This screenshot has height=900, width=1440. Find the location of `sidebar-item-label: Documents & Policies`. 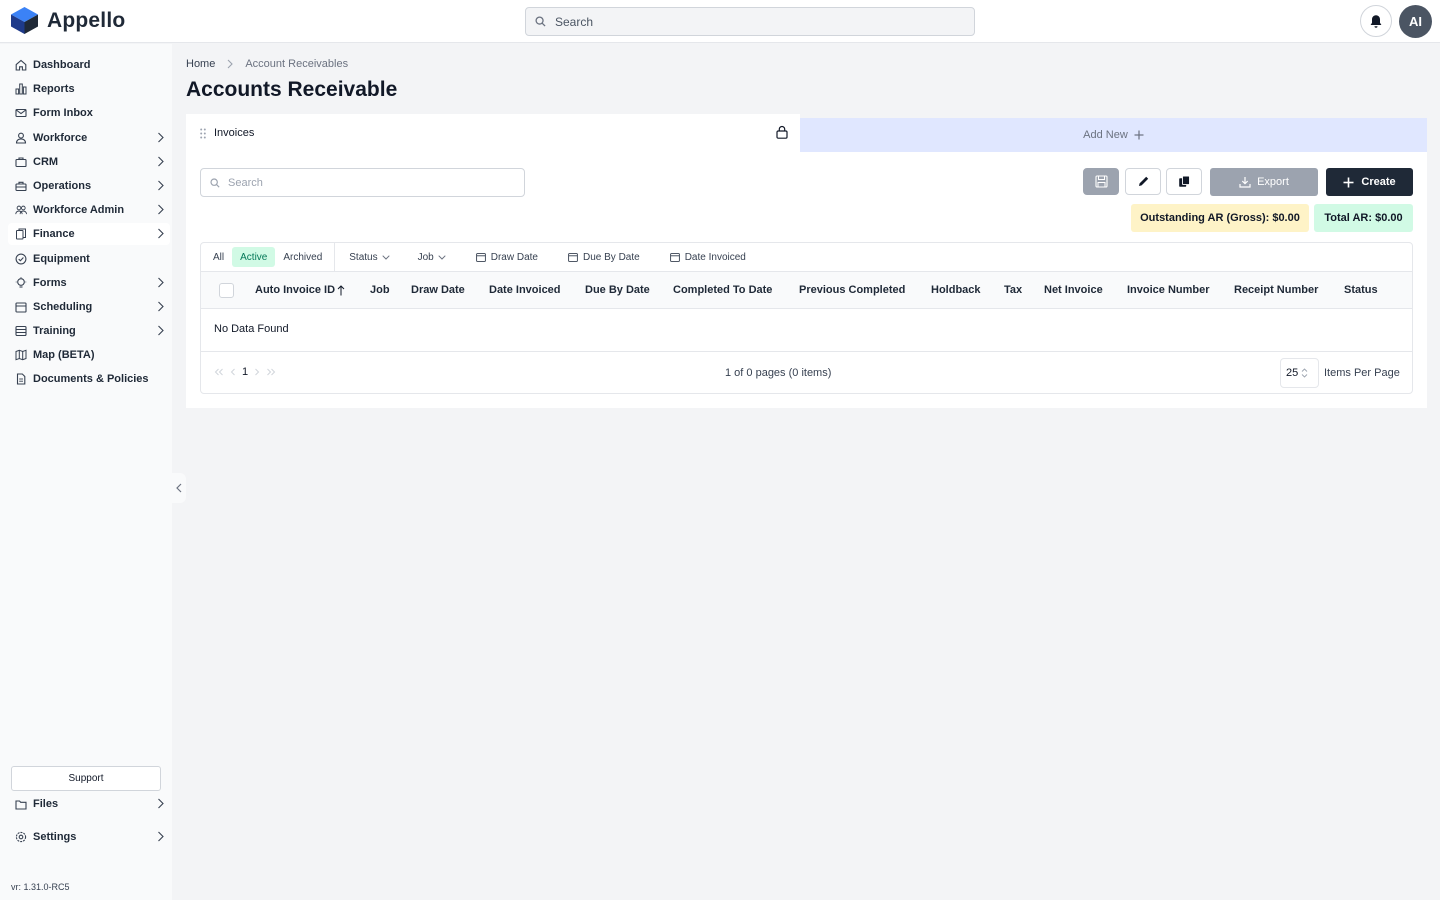

sidebar-item-label: Documents & Policies is located at coordinates (91, 379).